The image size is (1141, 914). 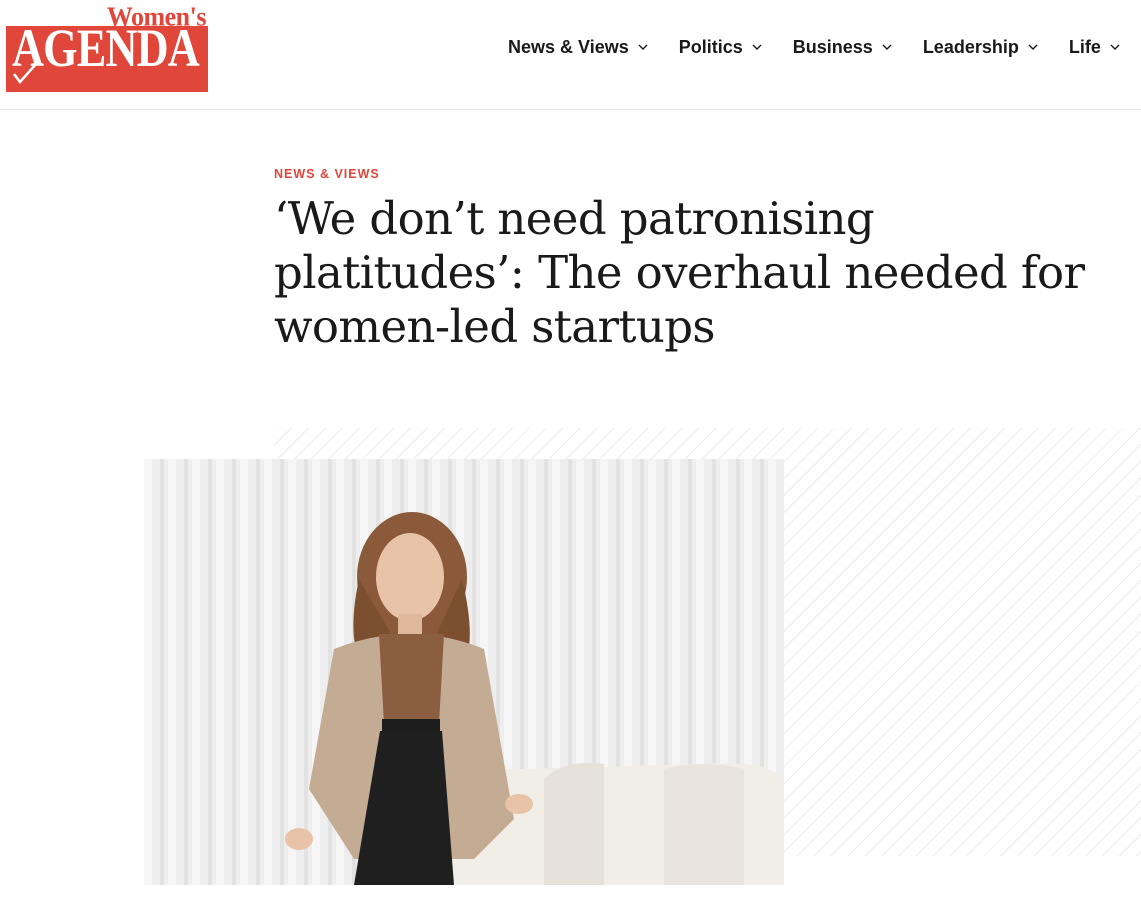 I want to click on nav-item-label: News & Views, so click(x=568, y=46).